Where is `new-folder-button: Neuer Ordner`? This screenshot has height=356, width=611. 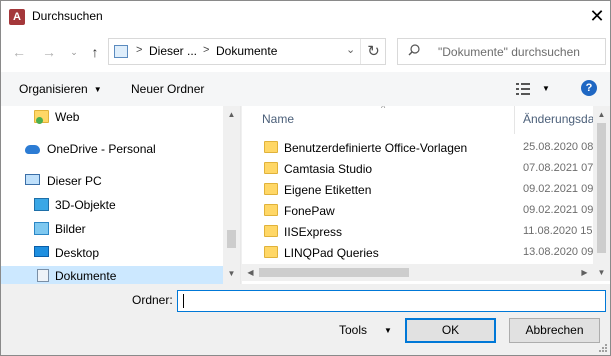
new-folder-button: Neuer Ordner is located at coordinates (167, 89).